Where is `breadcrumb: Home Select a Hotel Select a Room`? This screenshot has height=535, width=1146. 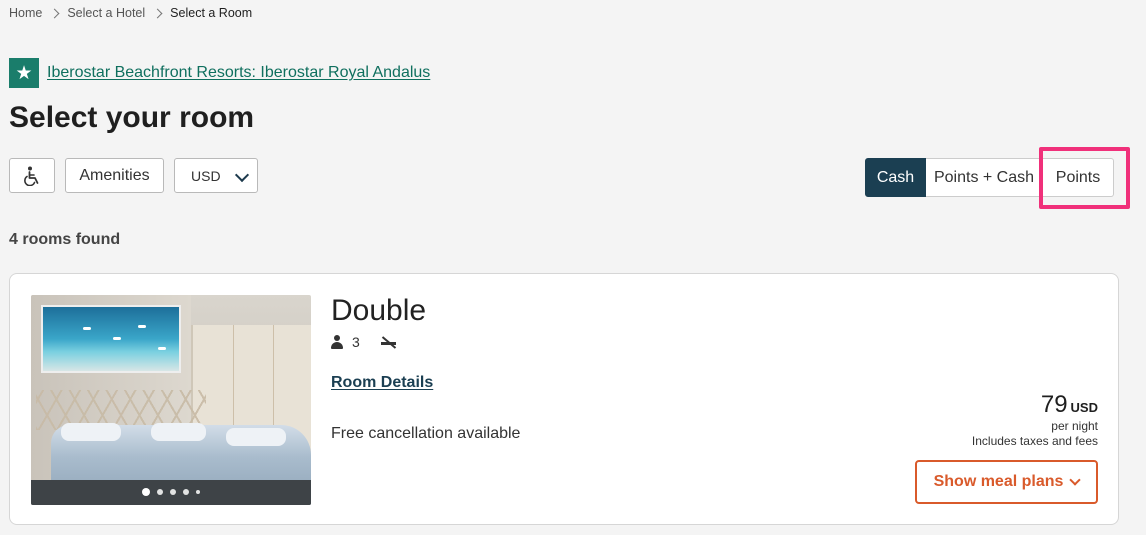 breadcrumb: Home Select a Hotel Select a Room is located at coordinates (130, 13).